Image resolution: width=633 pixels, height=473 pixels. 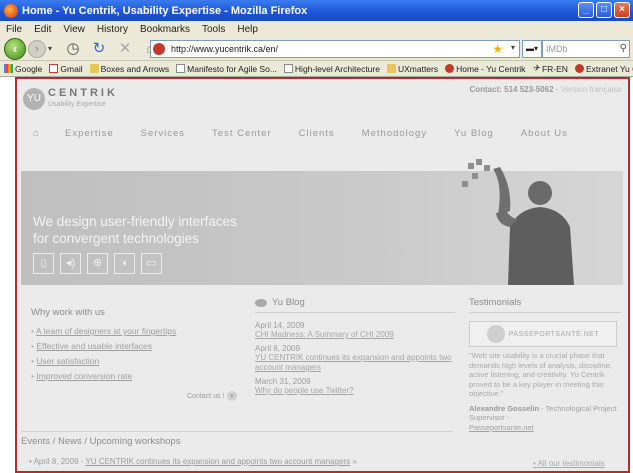 What do you see at coordinates (532, 49) in the screenshot?
I see `search-engine-selector: ▬▾` at bounding box center [532, 49].